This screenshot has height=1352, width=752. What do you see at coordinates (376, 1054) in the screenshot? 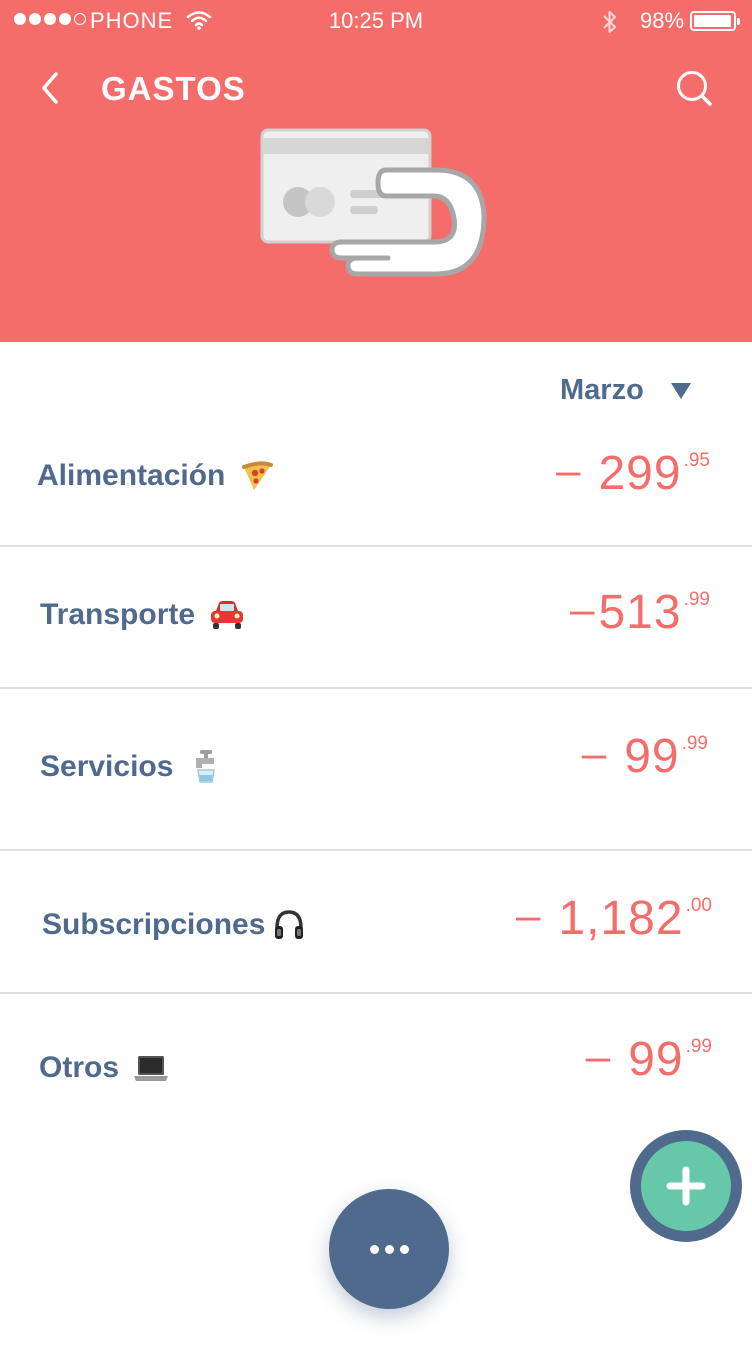
I see `category-row-otros: Otros – 99 .99` at bounding box center [376, 1054].